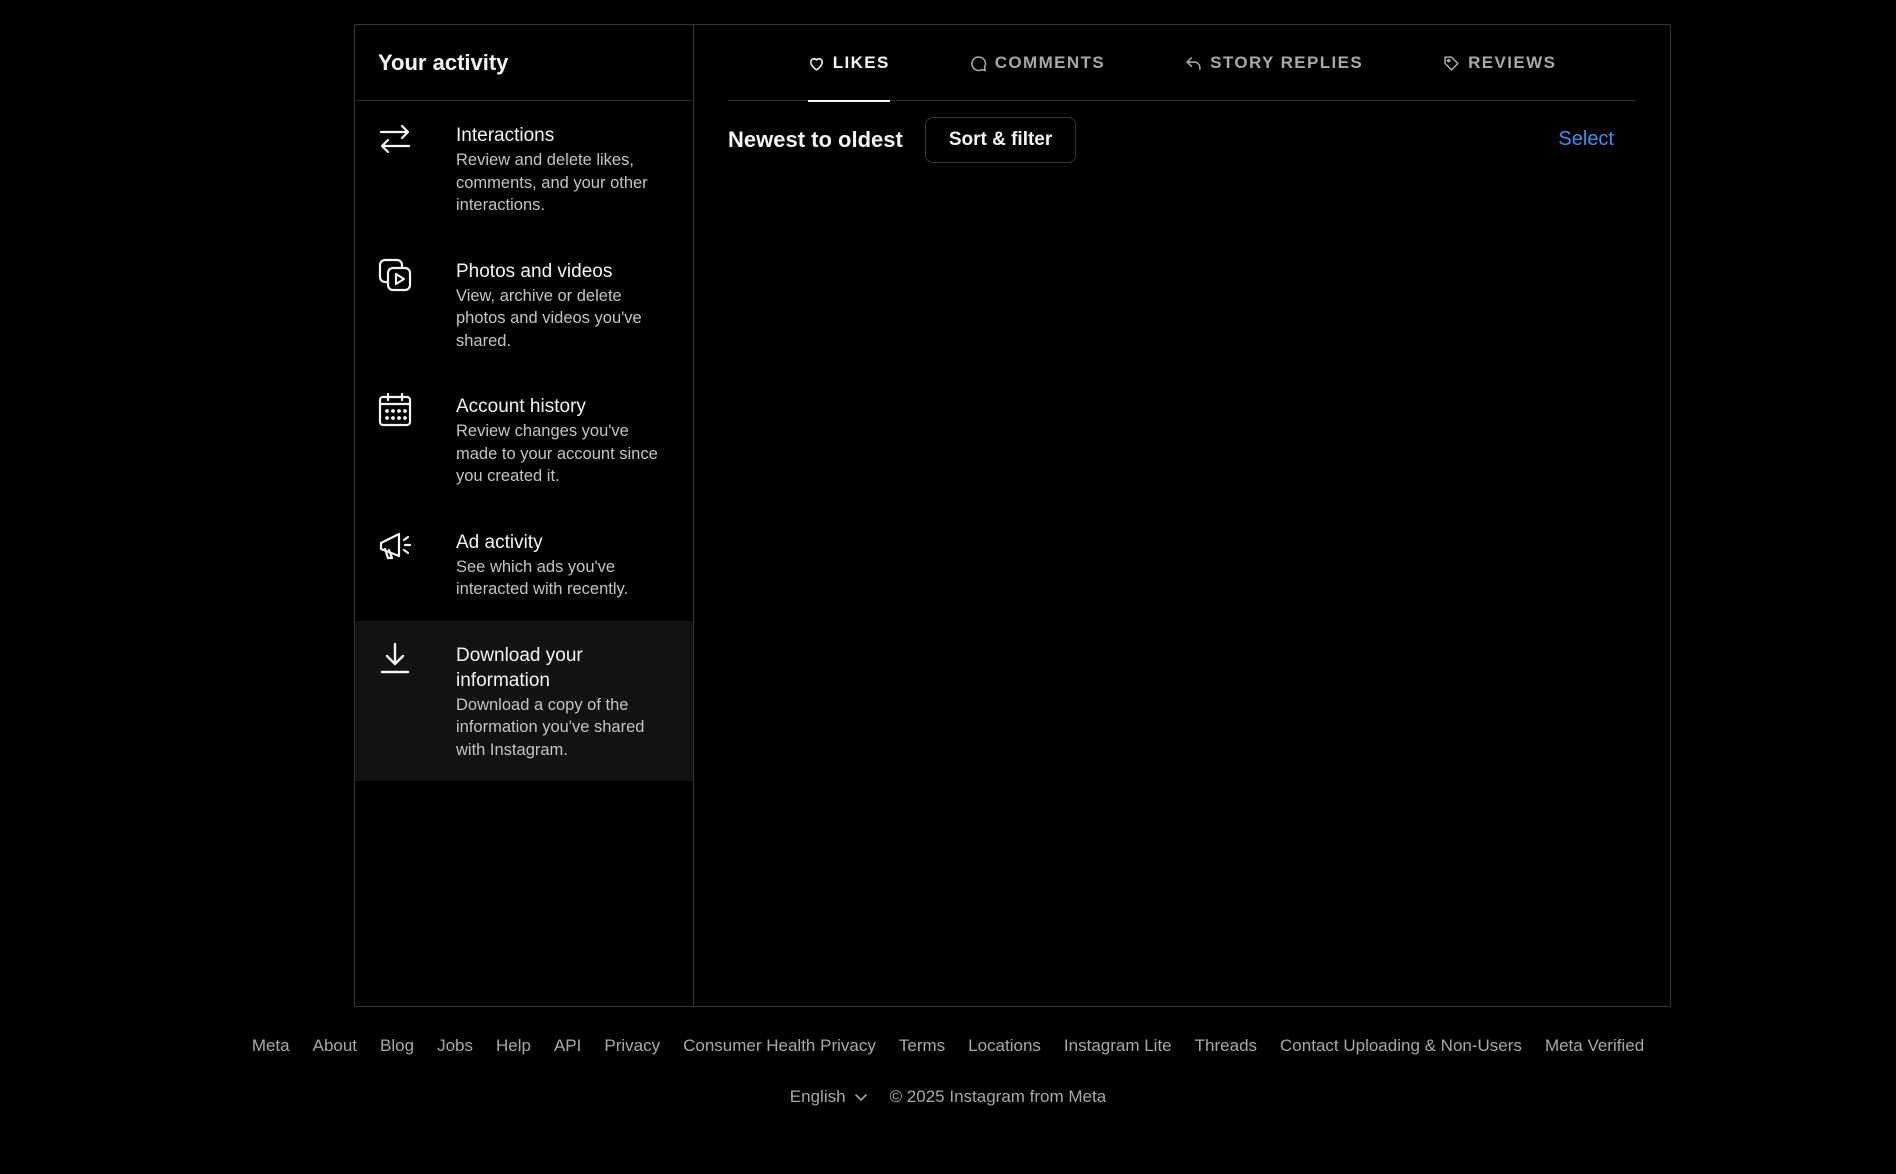  I want to click on interactions-icon, so click(395, 139).